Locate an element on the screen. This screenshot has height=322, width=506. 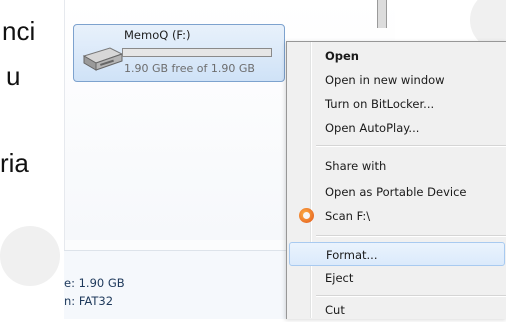
slide-text-fragment: ria is located at coordinates (14, 163).